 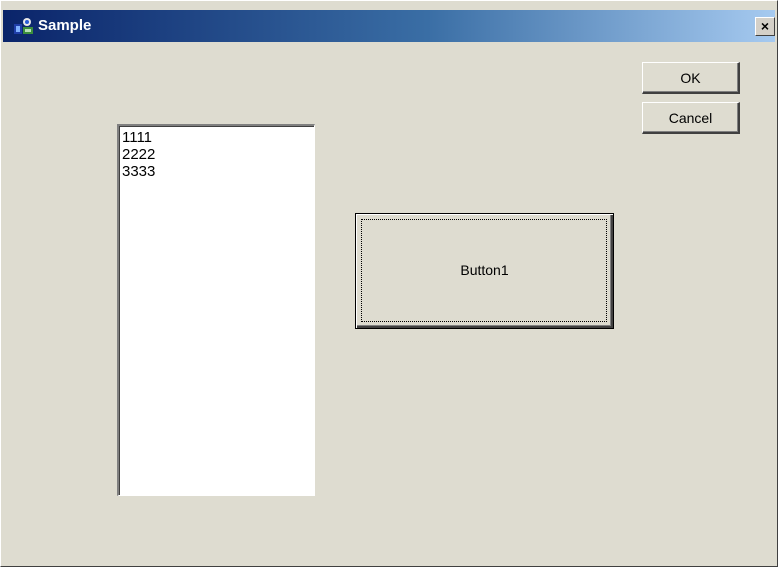 I want to click on app-icon, so click(x=24, y=26).